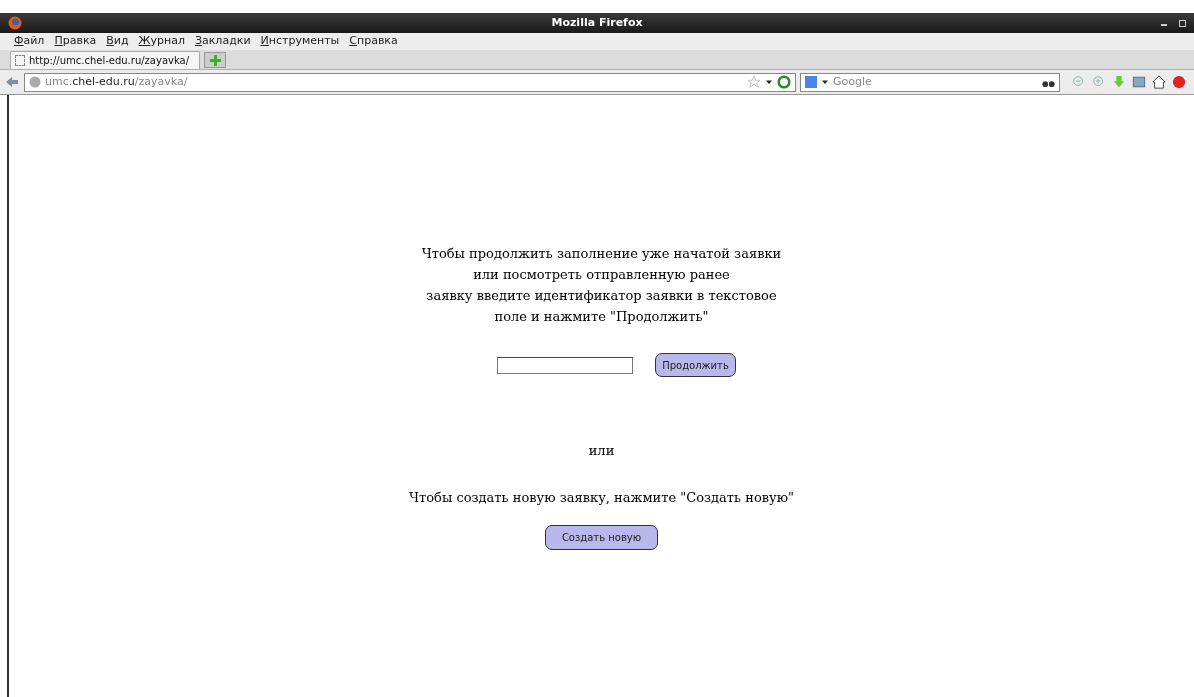  I want to click on or-text: или, so click(601, 451).